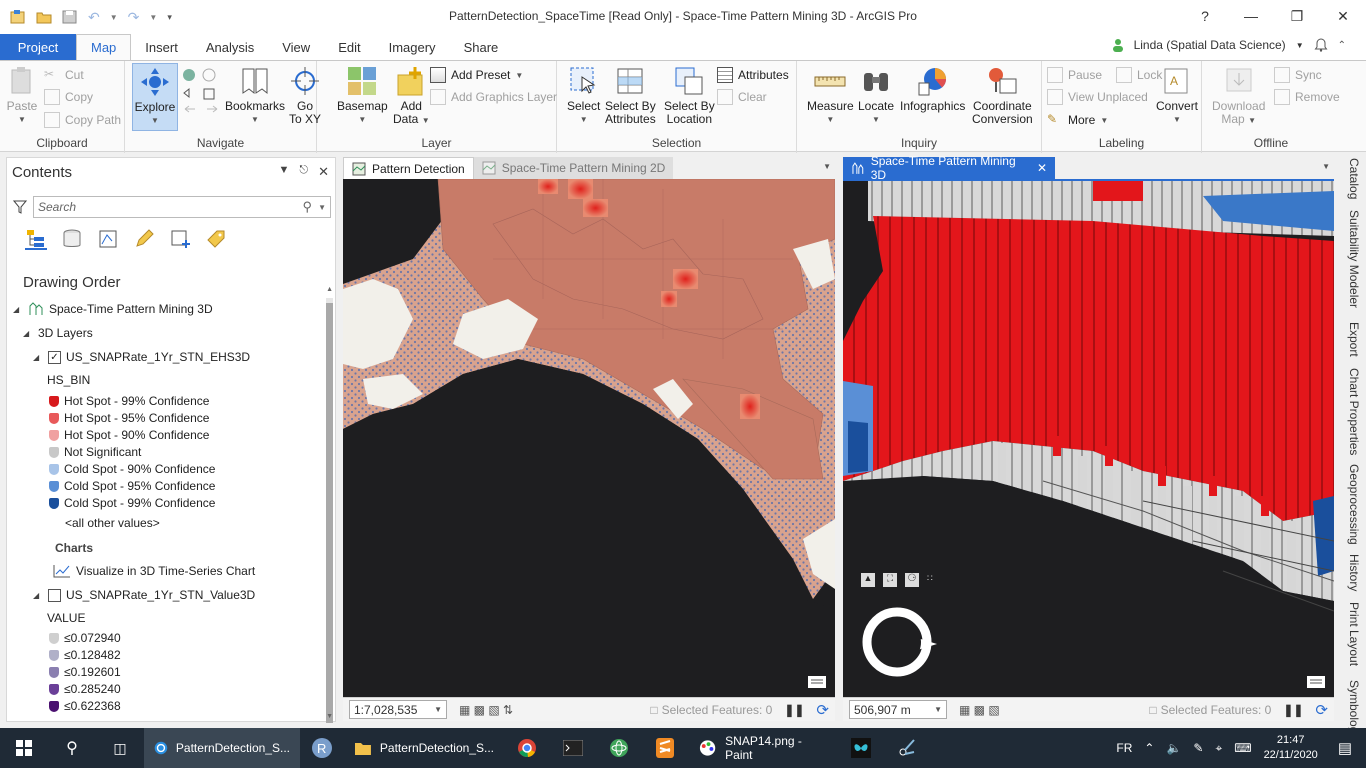 The width and height of the screenshot is (1366, 768). I want to click on measure-button: Measure ▼, so click(830, 95).